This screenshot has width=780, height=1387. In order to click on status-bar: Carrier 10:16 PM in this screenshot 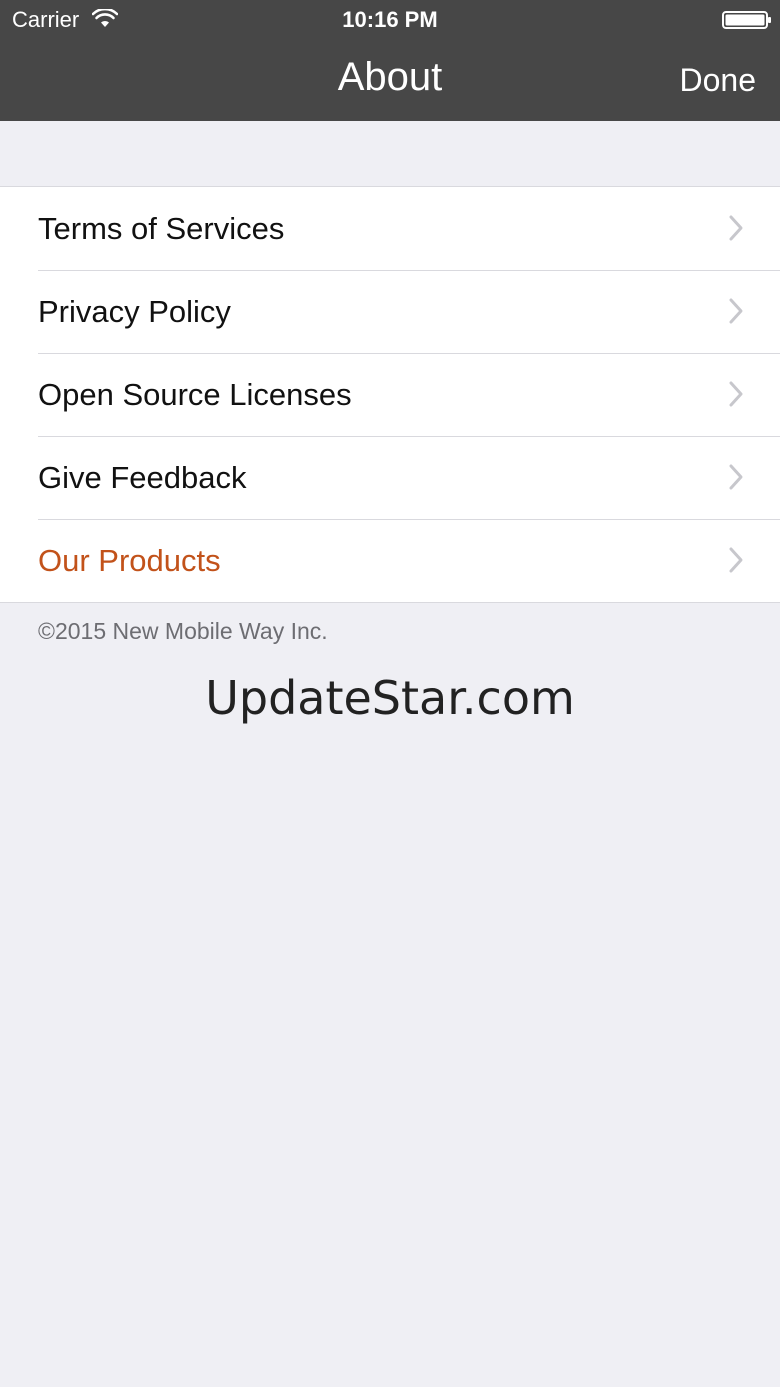, I will do `click(390, 20)`.